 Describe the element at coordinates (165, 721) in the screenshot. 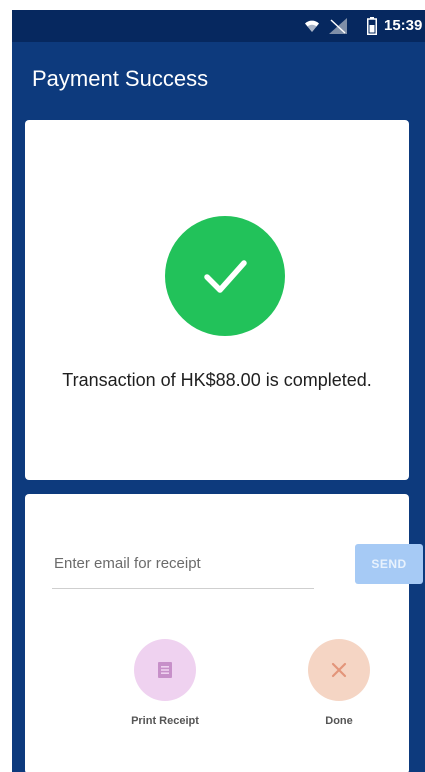

I see `print-receipt-label: Print Receipt` at that location.